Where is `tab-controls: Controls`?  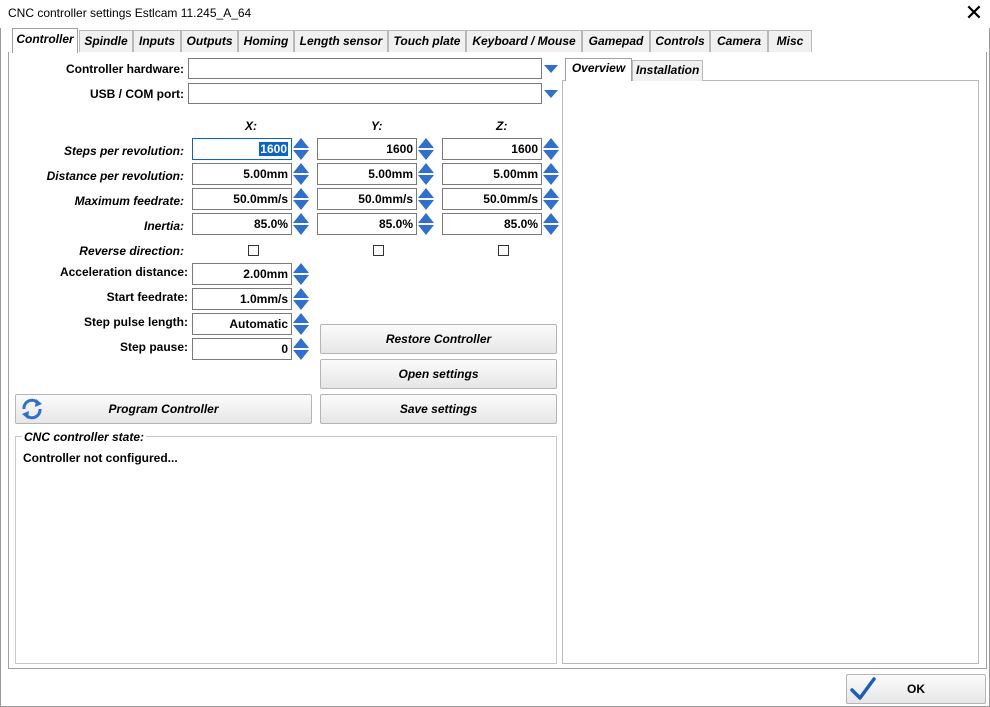
tab-controls: Controls is located at coordinates (680, 41).